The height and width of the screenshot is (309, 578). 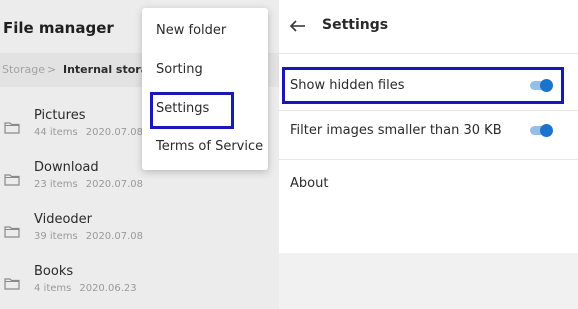 I want to click on folder-name: Videoder, so click(x=63, y=219).